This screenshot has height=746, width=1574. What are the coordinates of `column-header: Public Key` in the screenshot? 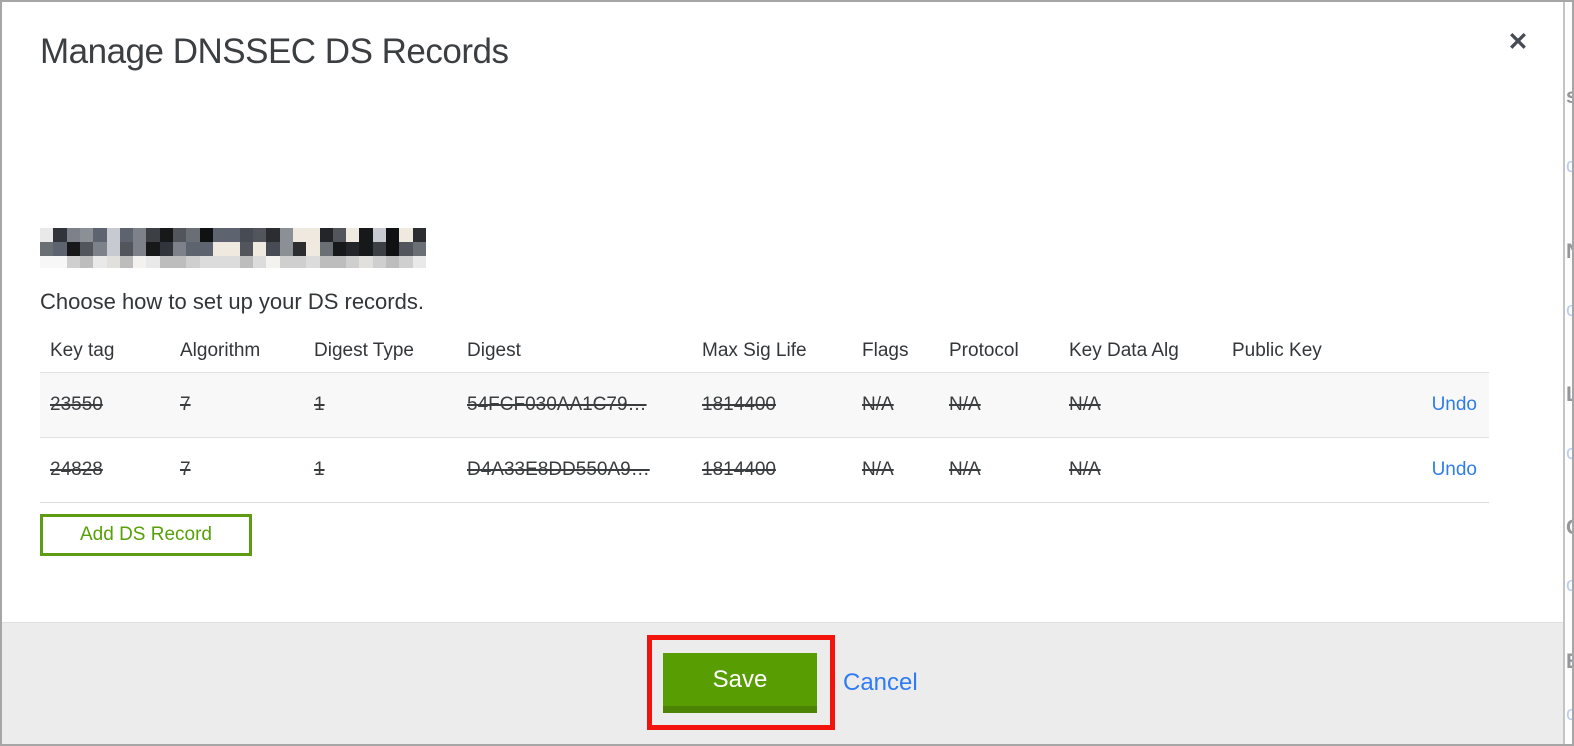 It's located at (1277, 350).